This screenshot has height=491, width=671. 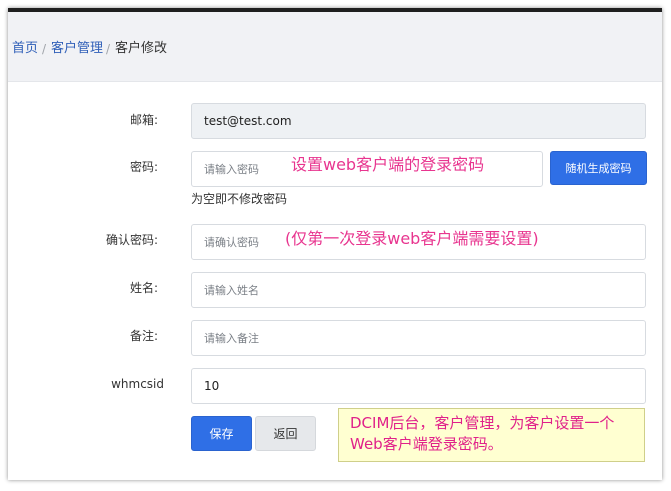 I want to click on annotation-callout: DCIM后台，客户管理，为客户设置一个 Web客户端登录密码。, so click(x=491, y=435).